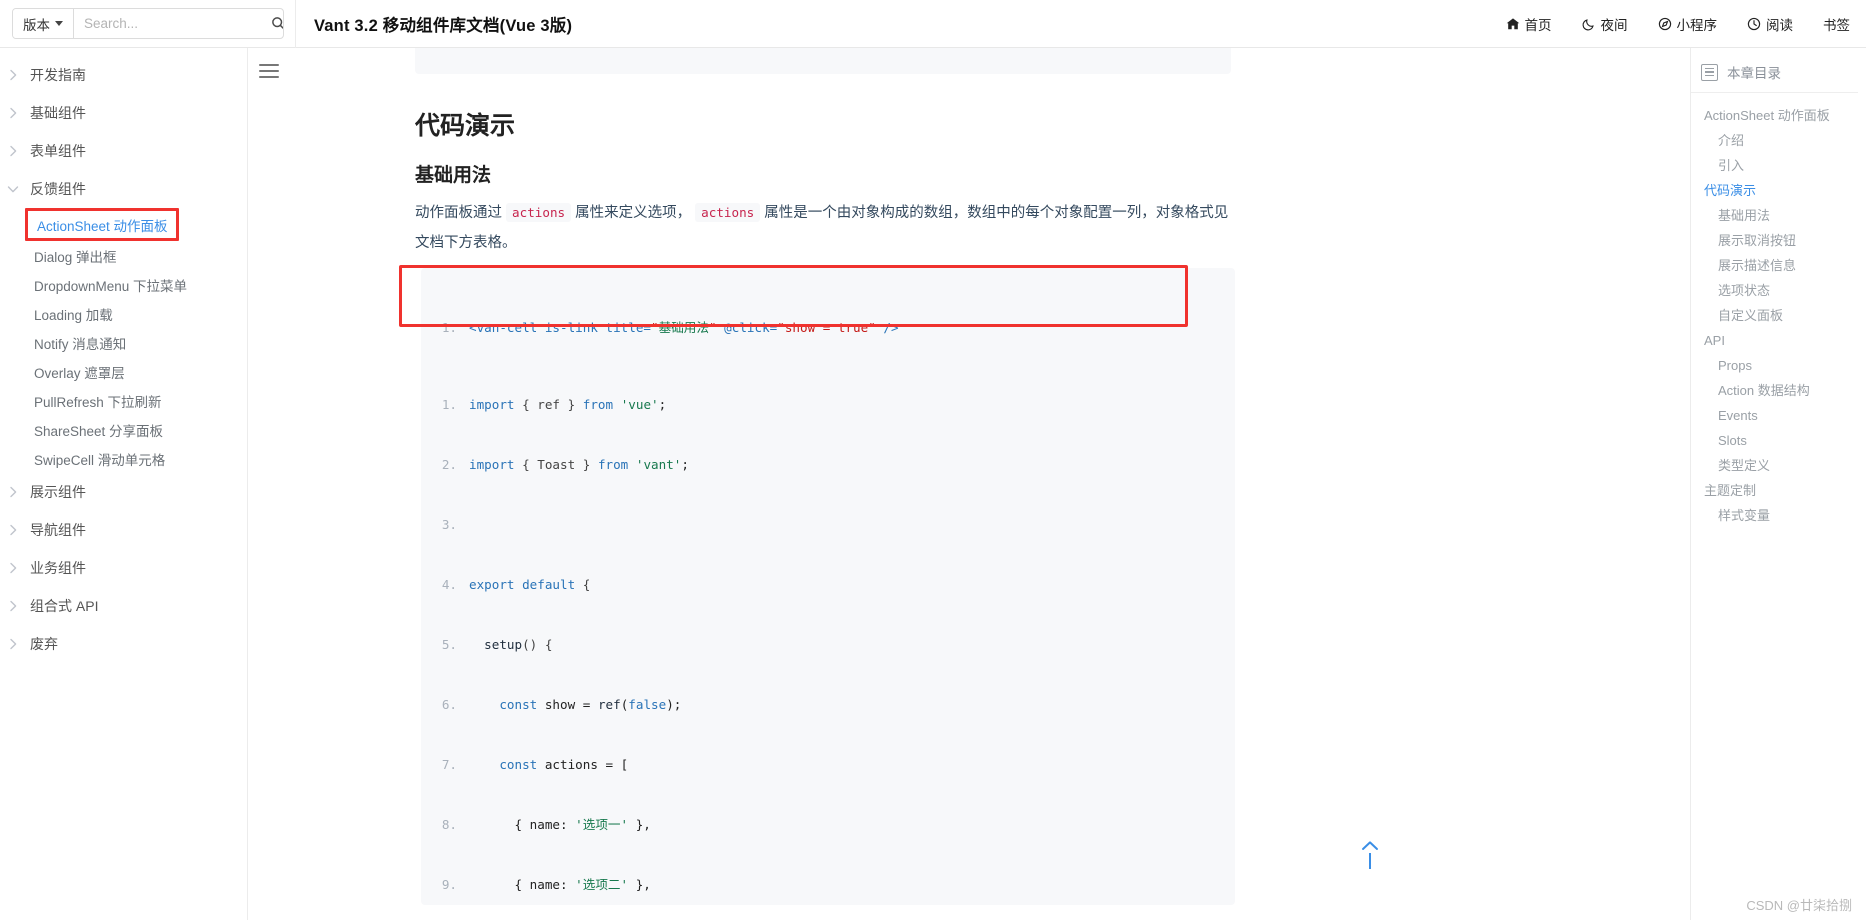  I want to click on moon-icon, so click(1589, 24).